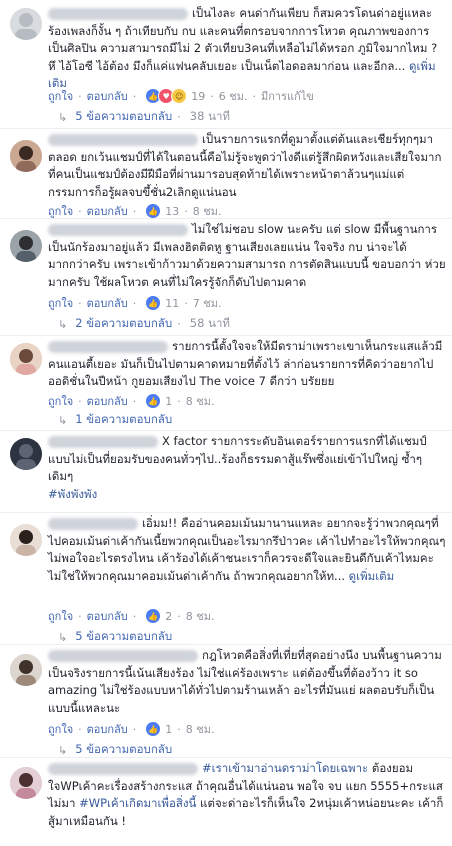 Image resolution: width=452 pixels, height=846 pixels. Describe the element at coordinates (233, 96) in the screenshot. I see `comment-time: 6 ชม.` at that location.